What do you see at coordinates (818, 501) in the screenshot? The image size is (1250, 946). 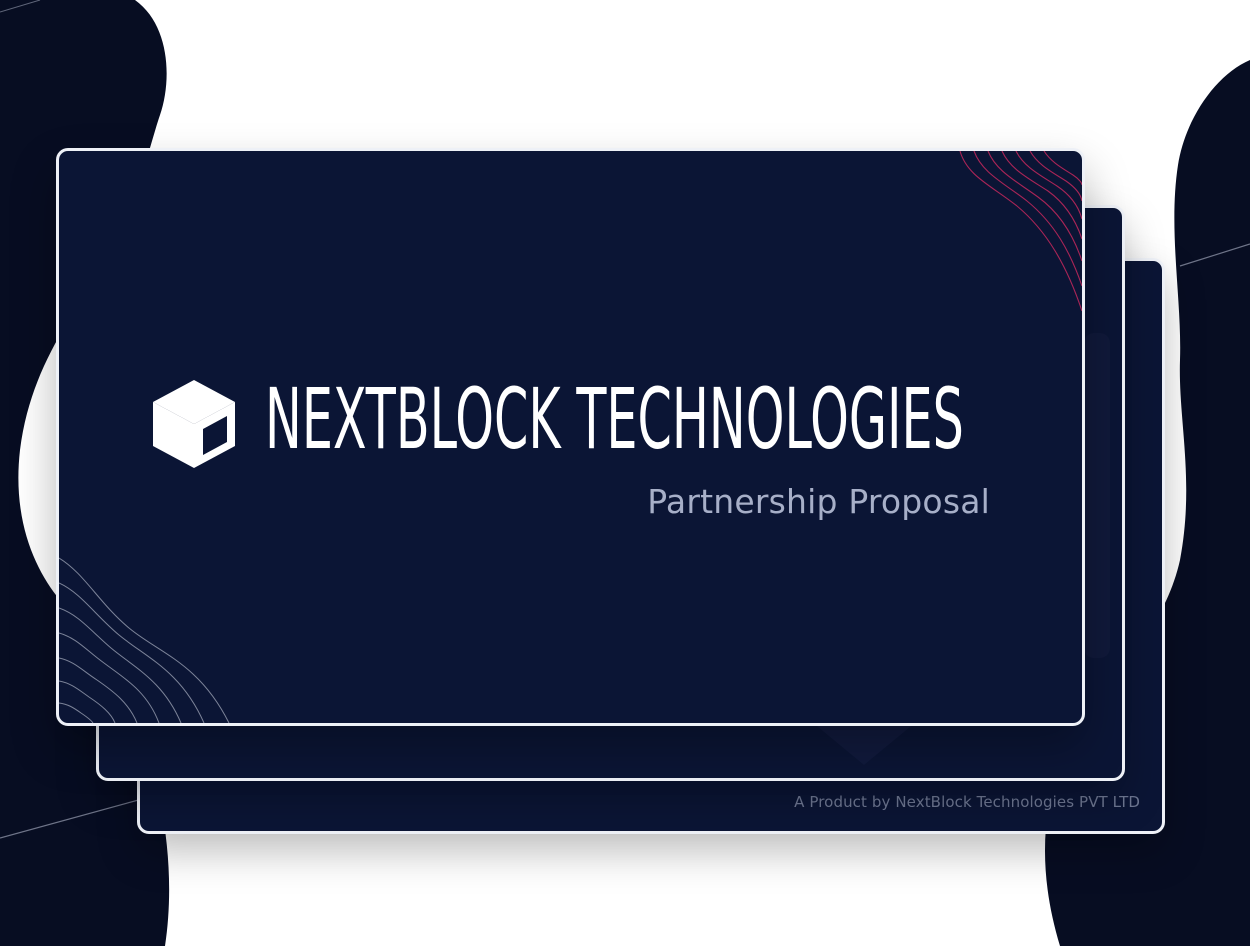 I see `subtitle: Partnership Proposal` at bounding box center [818, 501].